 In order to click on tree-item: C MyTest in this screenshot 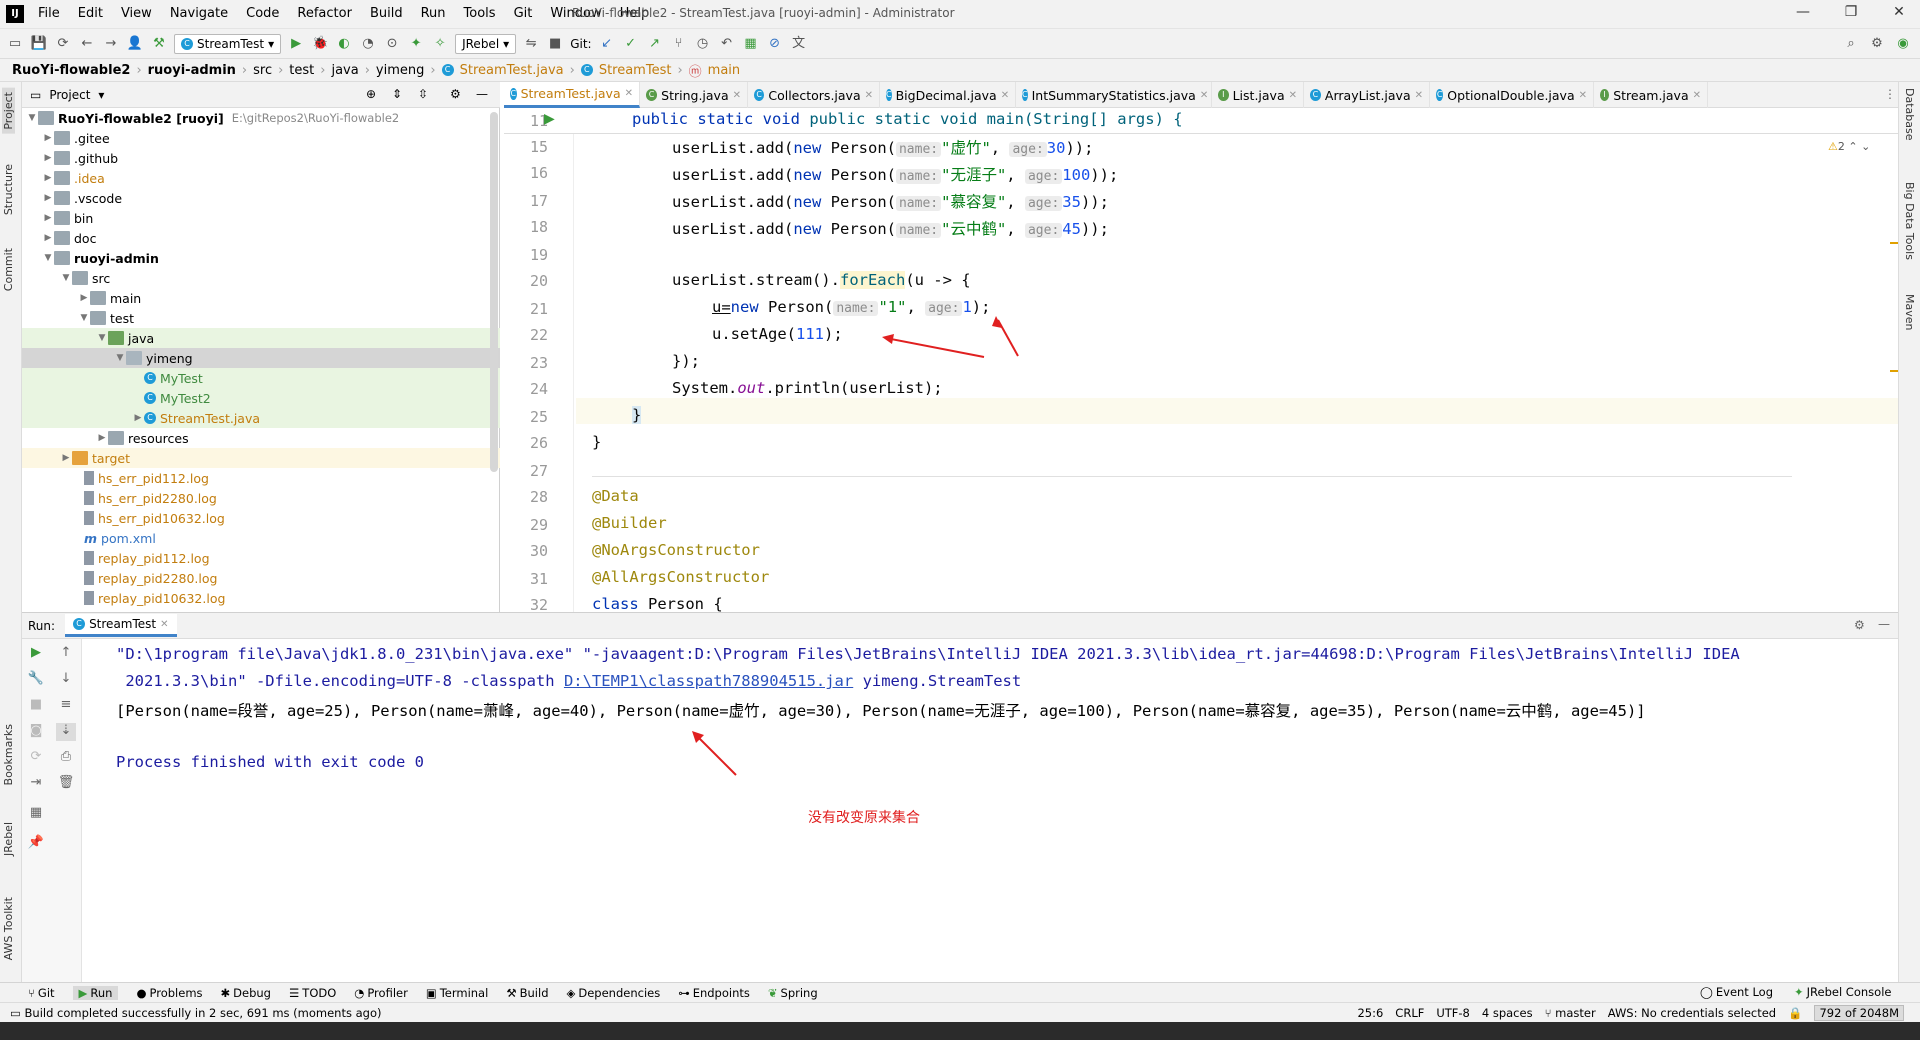, I will do `click(261, 378)`.